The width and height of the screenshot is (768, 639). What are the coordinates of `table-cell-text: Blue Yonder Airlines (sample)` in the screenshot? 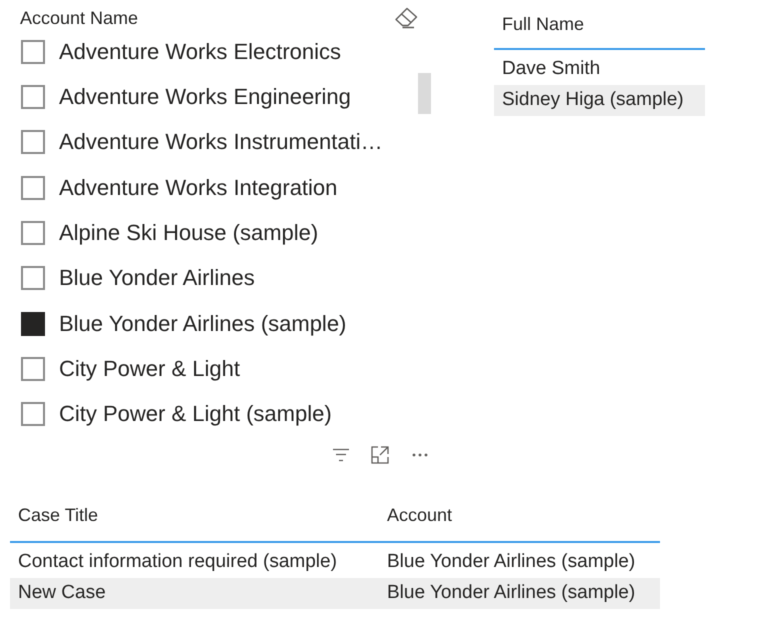 It's located at (511, 562).